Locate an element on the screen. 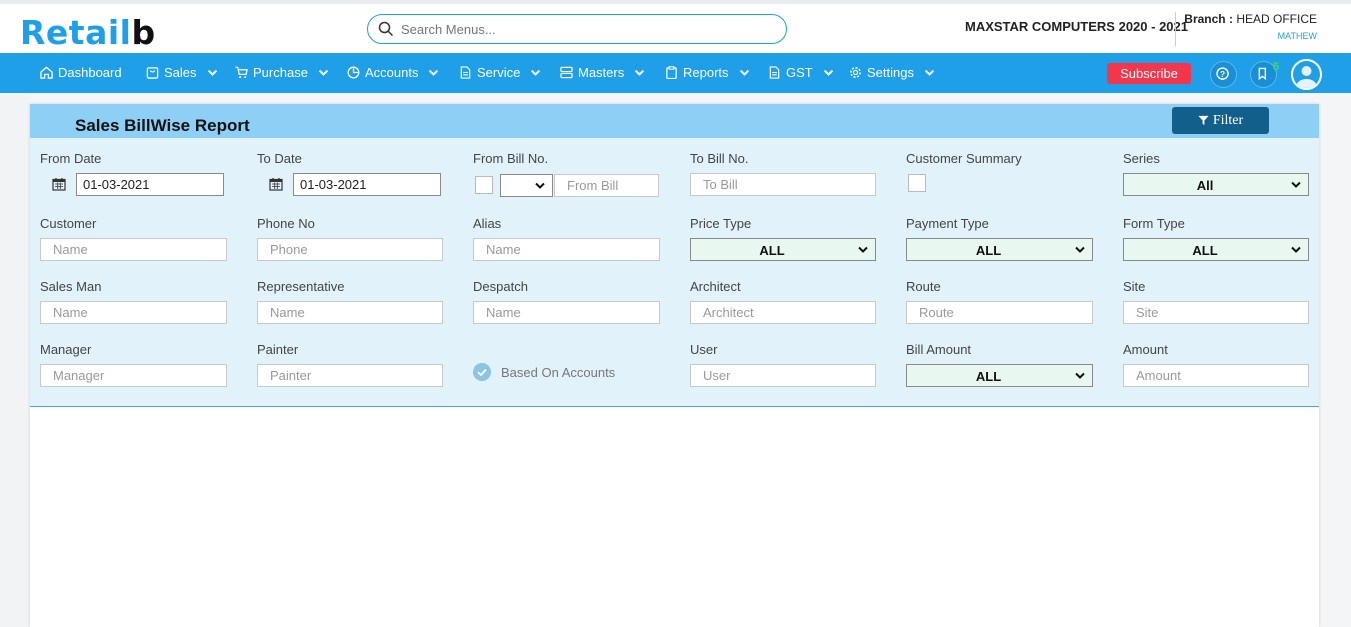 Image resolution: width=1351 pixels, height=627 pixels. nav-label: Settings is located at coordinates (890, 72).